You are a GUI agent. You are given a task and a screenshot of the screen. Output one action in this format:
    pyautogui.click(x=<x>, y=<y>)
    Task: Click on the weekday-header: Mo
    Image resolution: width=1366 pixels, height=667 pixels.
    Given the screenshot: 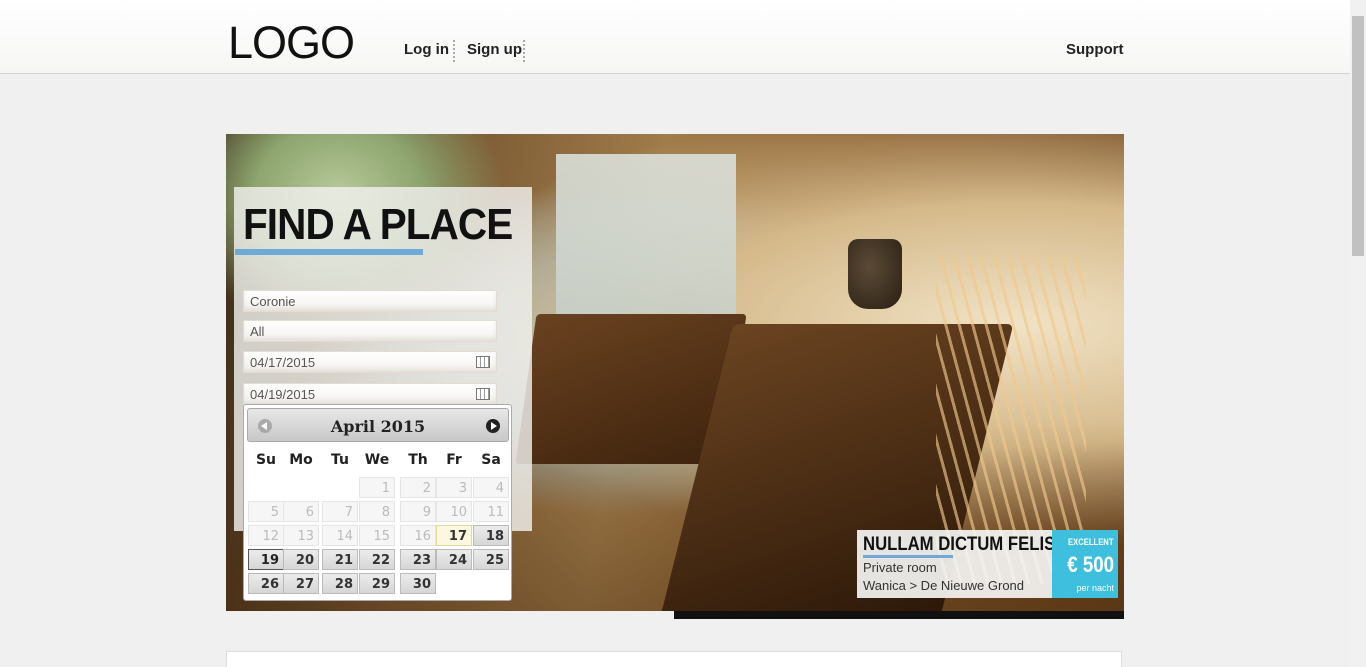 What is the action you would take?
    pyautogui.click(x=301, y=460)
    